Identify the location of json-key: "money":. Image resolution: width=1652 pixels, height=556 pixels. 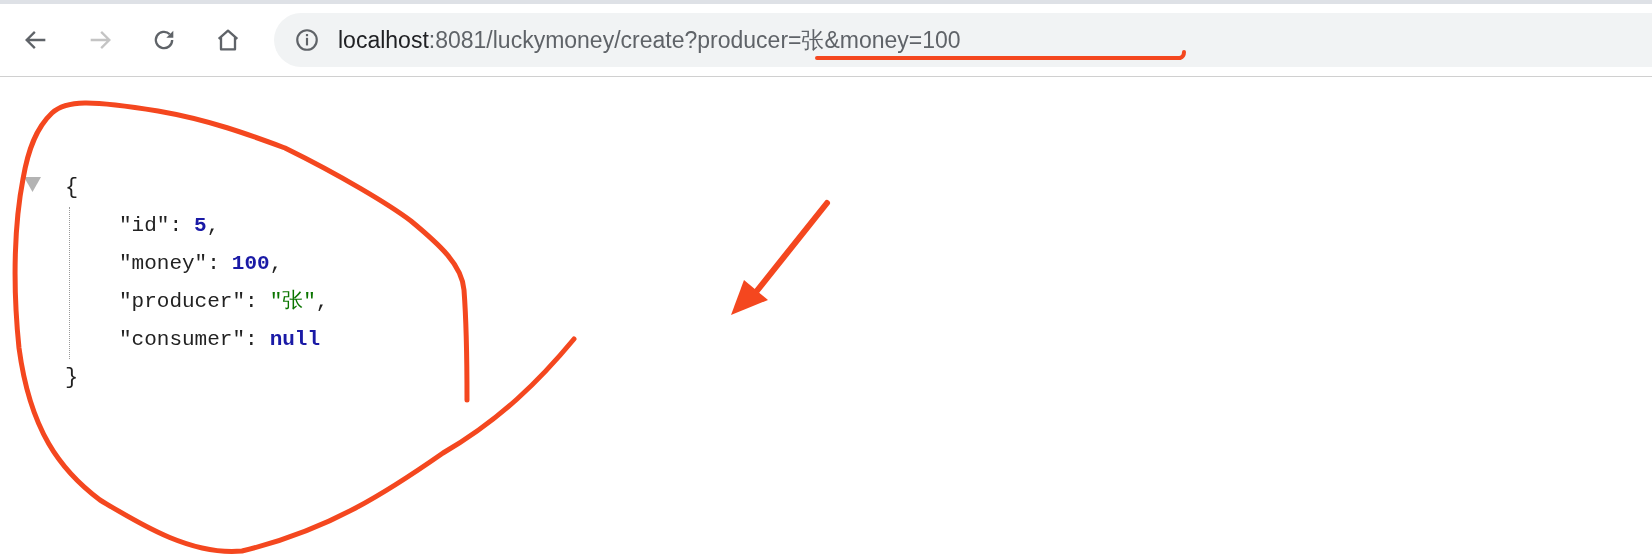
(169, 264).